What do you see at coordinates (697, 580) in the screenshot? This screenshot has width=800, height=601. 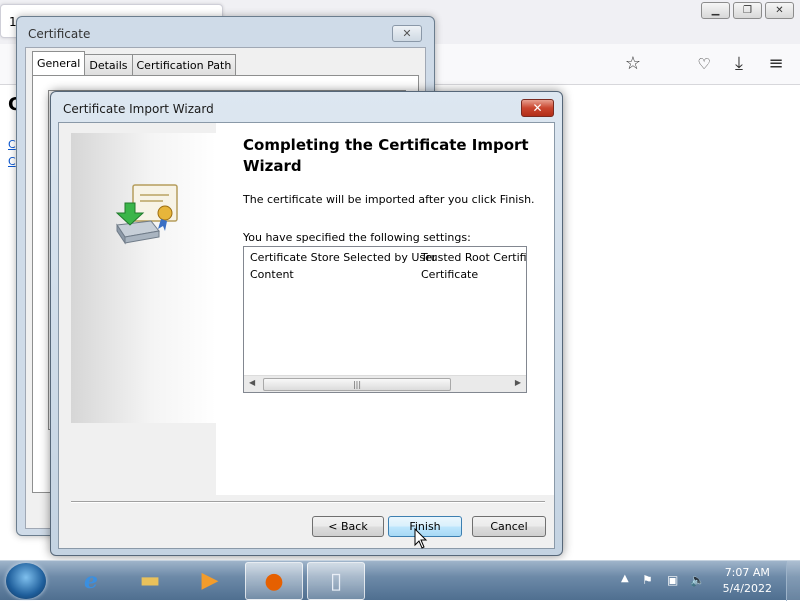 I see `volume-muted-icon: 🔈` at bounding box center [697, 580].